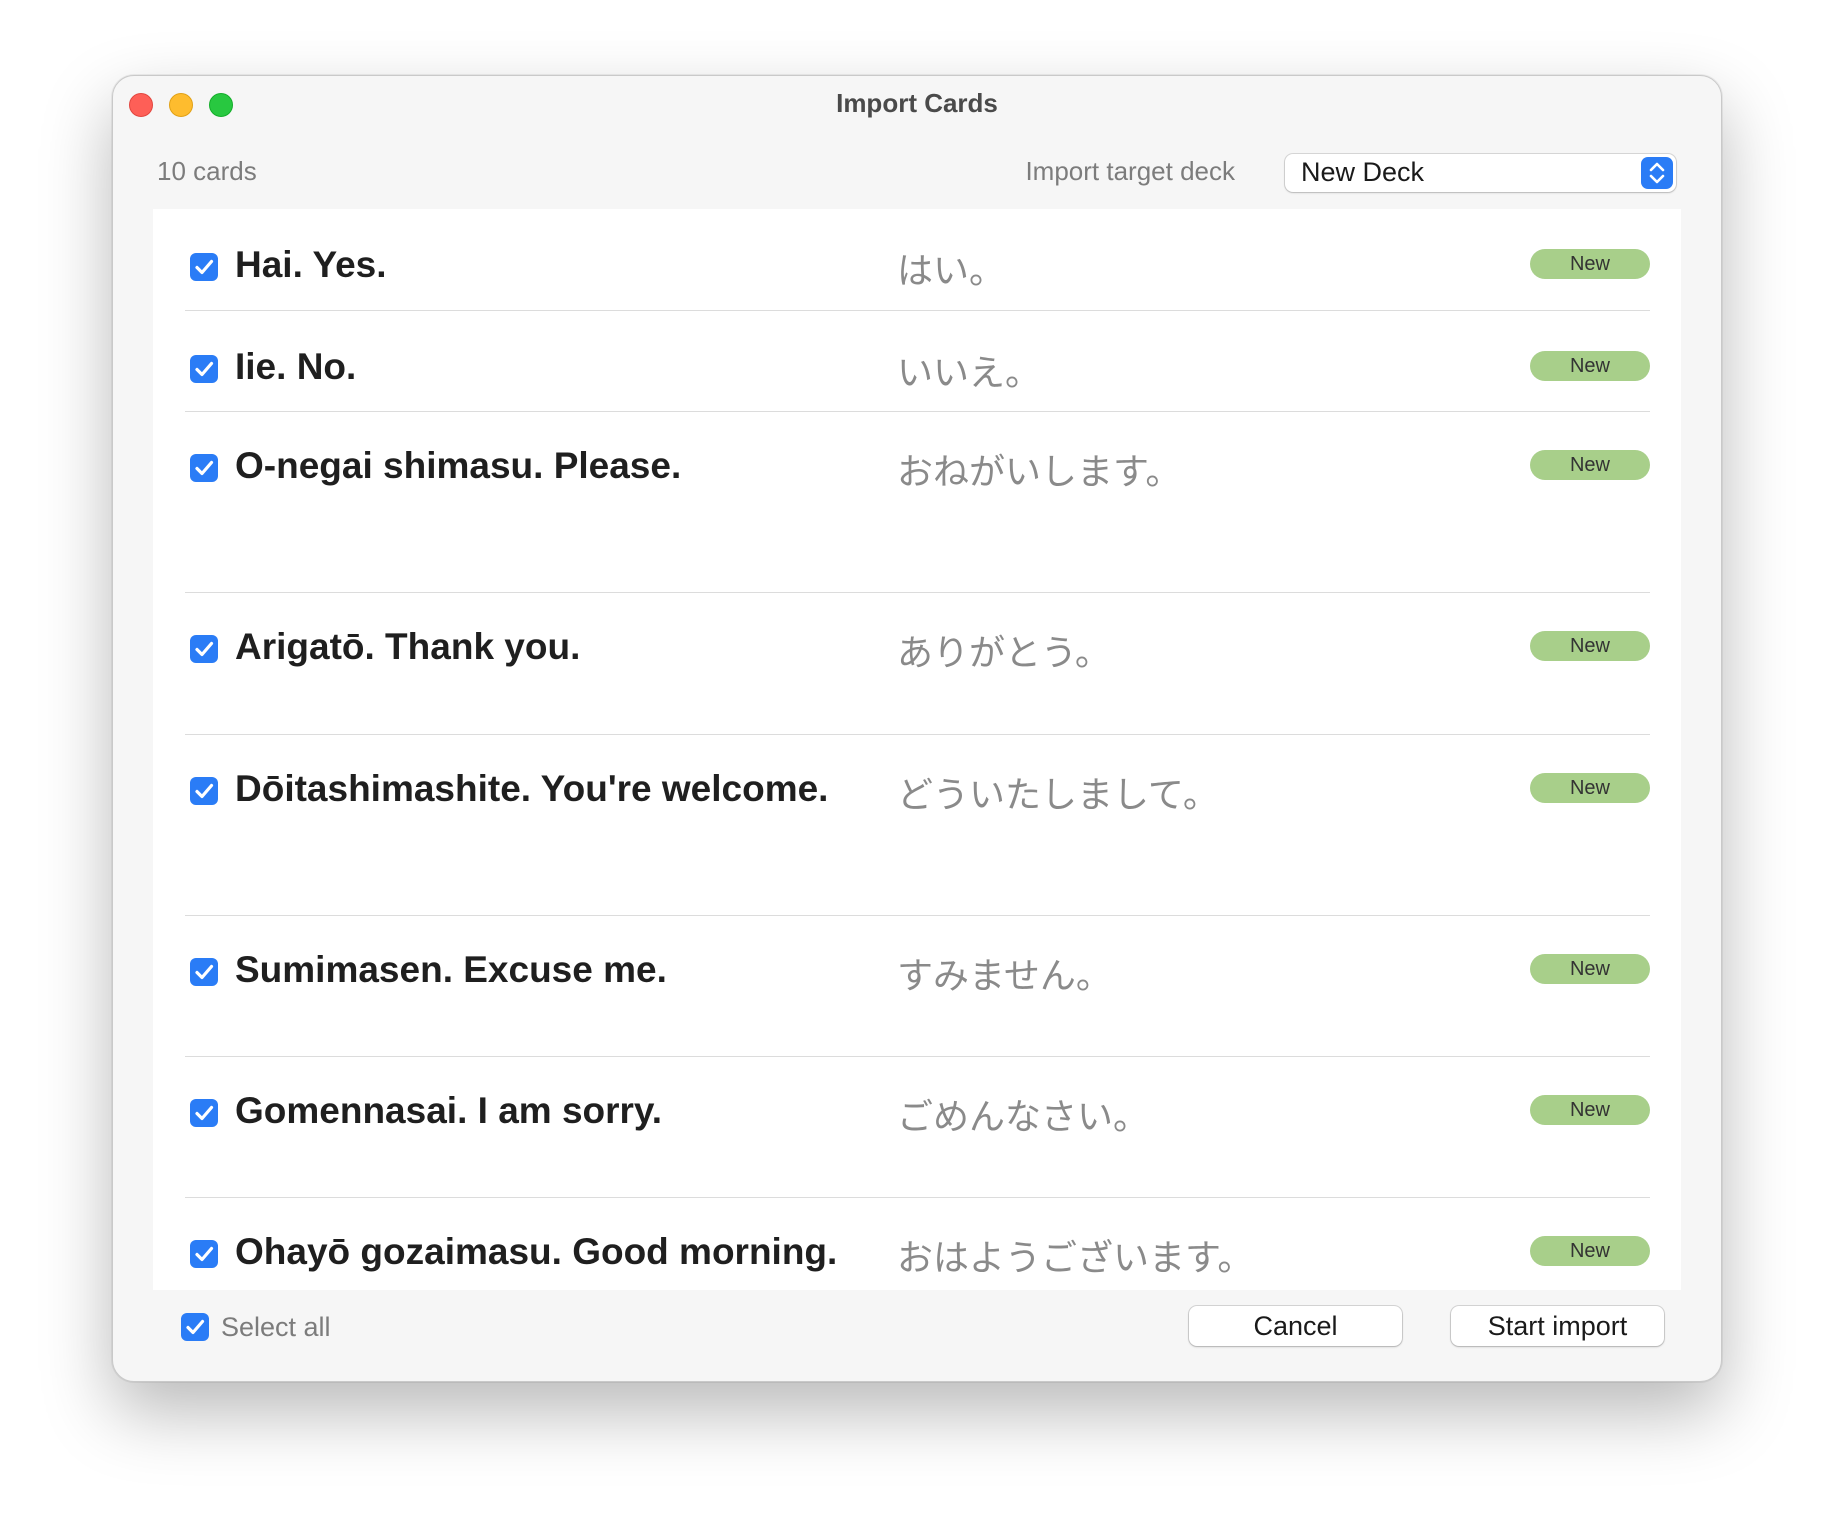 The width and height of the screenshot is (1824, 1522). I want to click on card-row: Gomennasai. I am sorry. ごめんなさい。 New, so click(917, 1127).